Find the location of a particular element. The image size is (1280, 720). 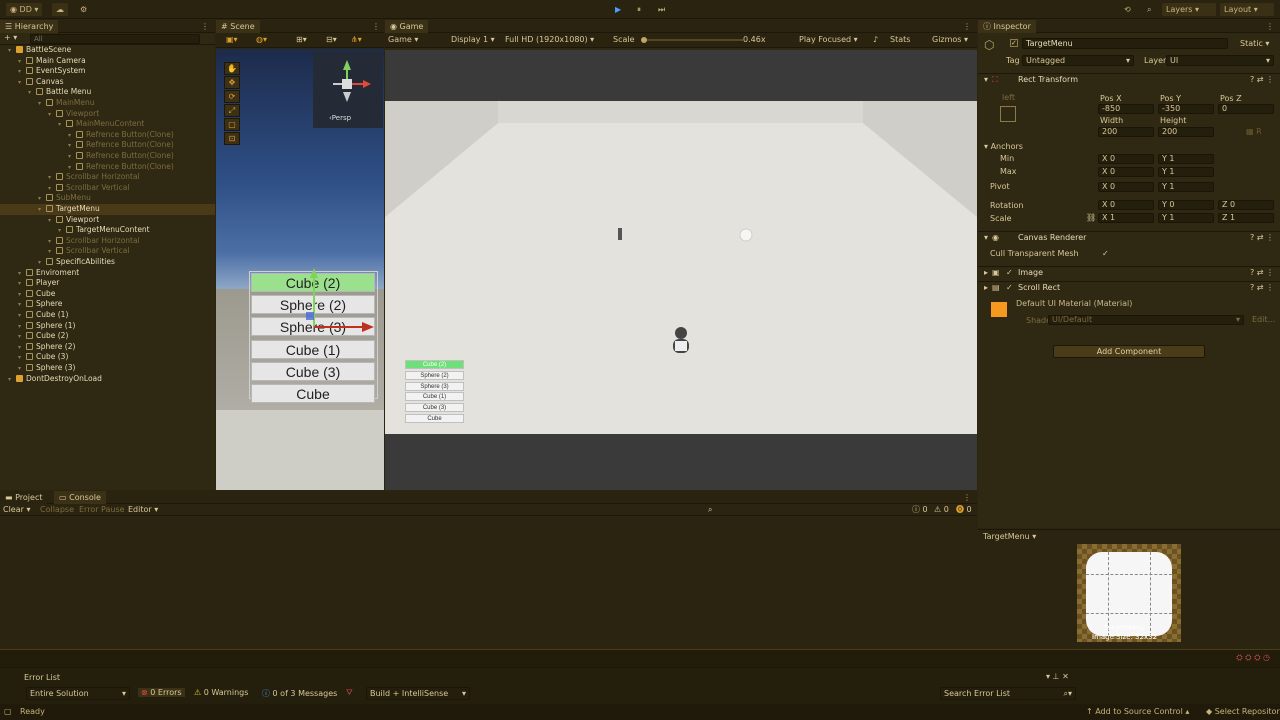

rotation-y: Y 0 is located at coordinates (1186, 205).